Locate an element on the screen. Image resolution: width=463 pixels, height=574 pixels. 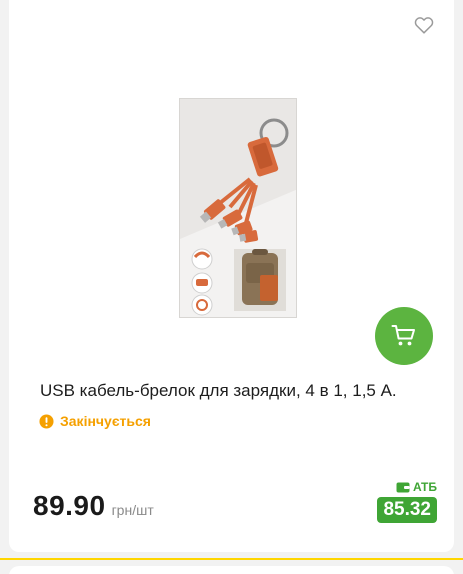
store-label-text: АТБ is located at coordinates (424, 487).